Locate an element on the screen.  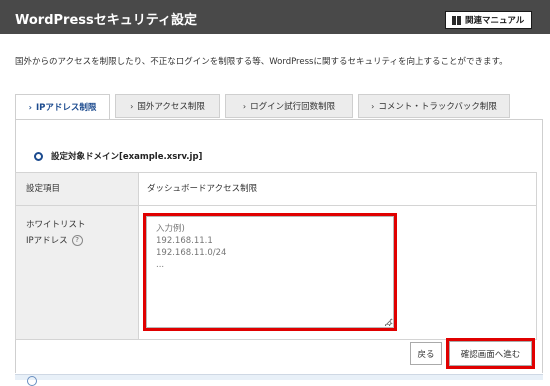
confirm-button-highlight: 確認画面へ進む is located at coordinates (490, 353).